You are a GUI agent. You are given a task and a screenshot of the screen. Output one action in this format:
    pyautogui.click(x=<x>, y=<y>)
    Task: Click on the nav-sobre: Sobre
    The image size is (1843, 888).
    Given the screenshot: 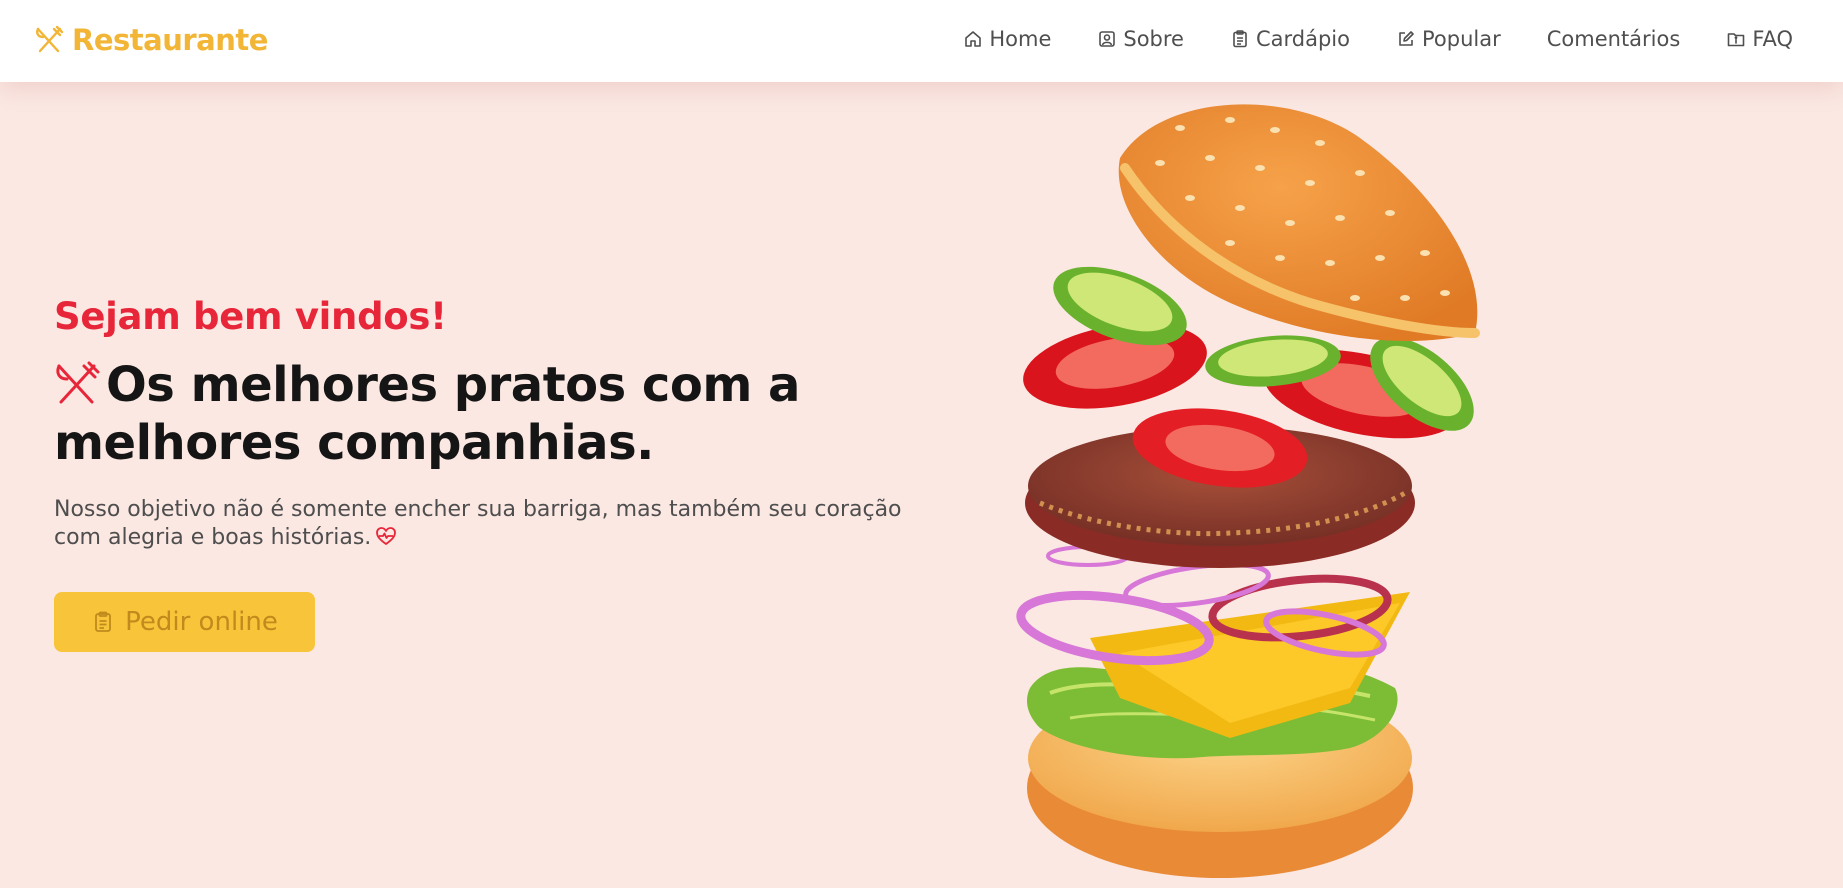 What is the action you would take?
    pyautogui.click(x=1140, y=39)
    